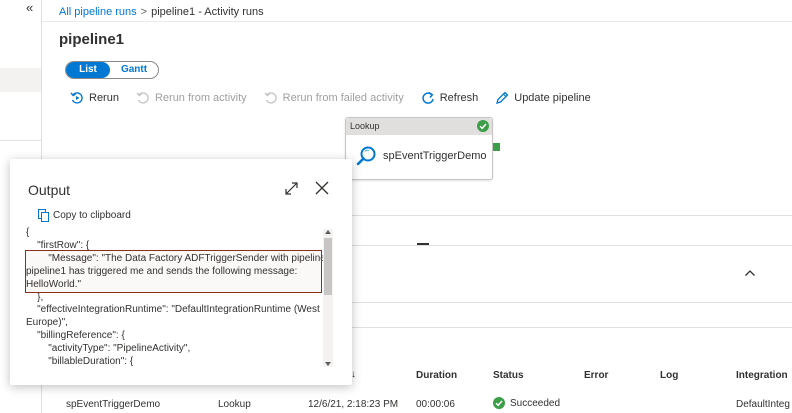  I want to click on activity-node-body: spEventTriggerDemo, so click(421, 156).